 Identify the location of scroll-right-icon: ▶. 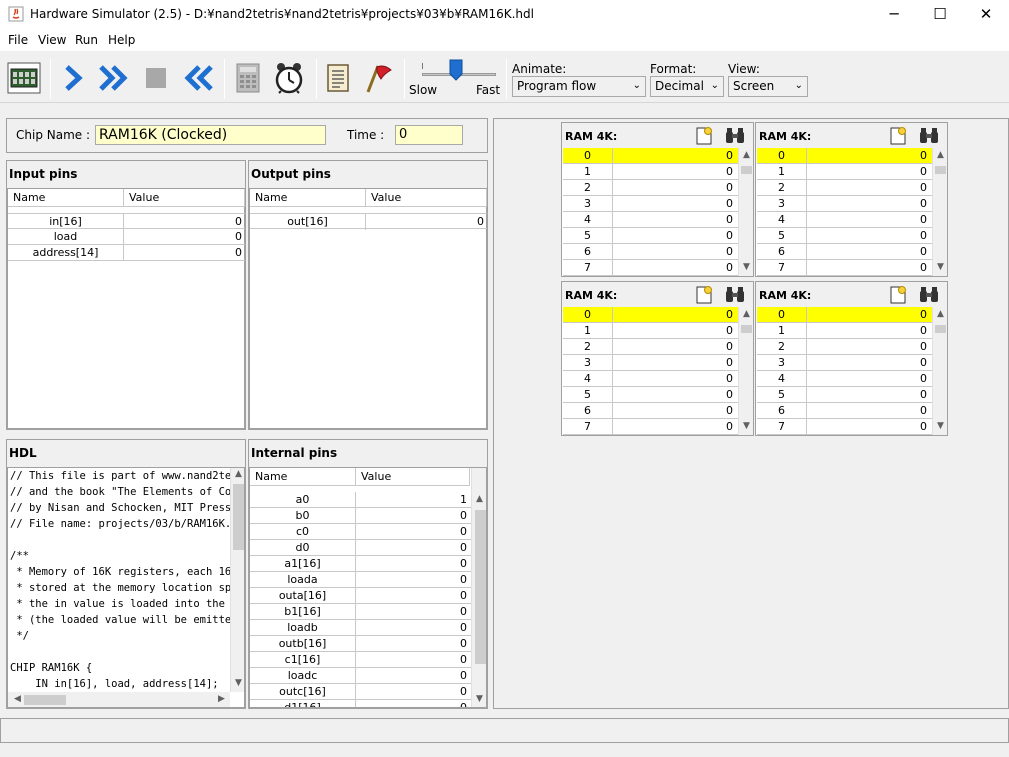
(221, 699).